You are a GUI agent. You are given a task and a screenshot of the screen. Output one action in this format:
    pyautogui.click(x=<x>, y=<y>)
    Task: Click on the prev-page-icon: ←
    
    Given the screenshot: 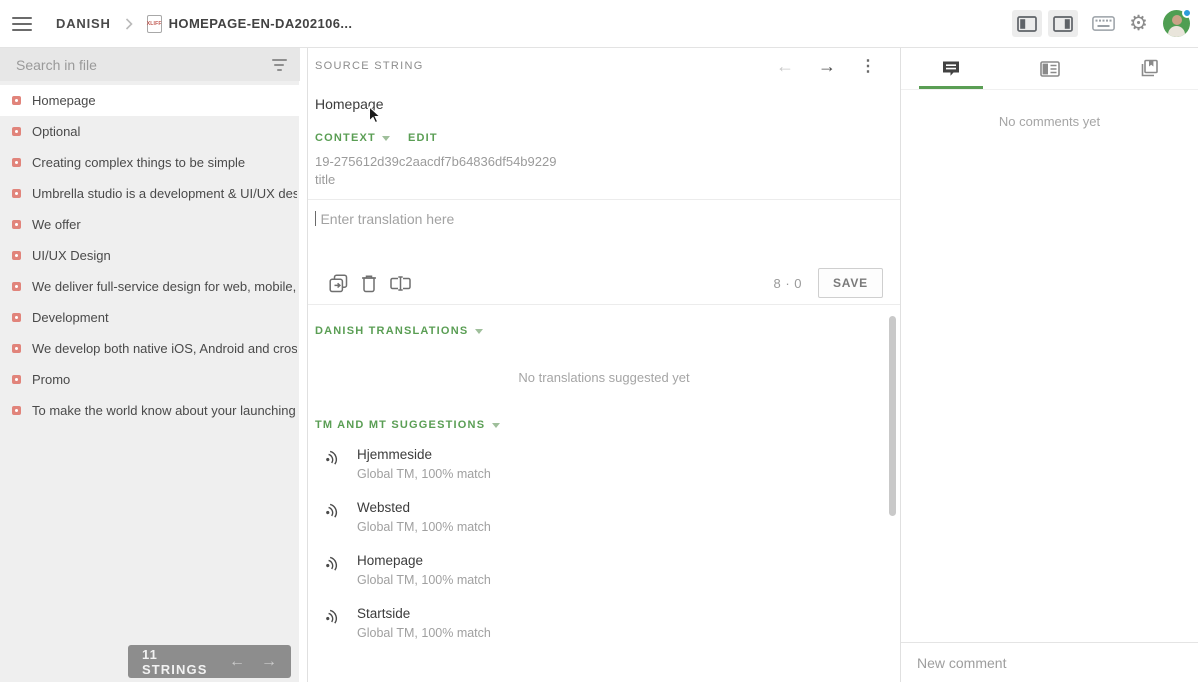 What is the action you would take?
    pyautogui.click(x=237, y=661)
    